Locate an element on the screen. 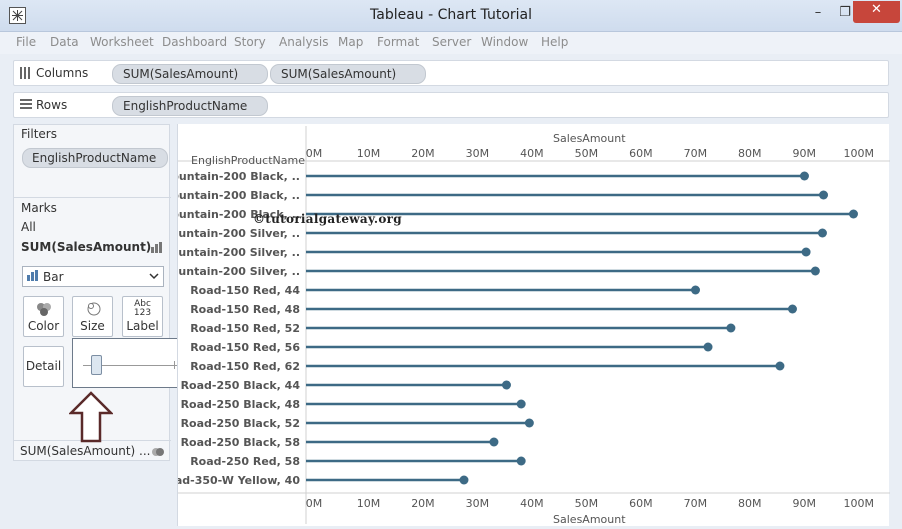 This screenshot has width=902, height=529. size-button: Size is located at coordinates (92, 316).